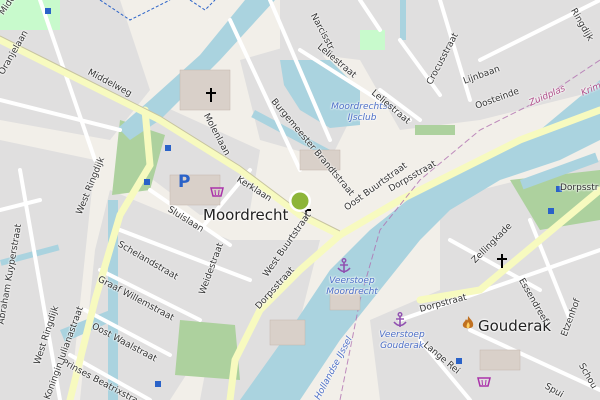 The image size is (600, 400). Describe the element at coordinates (468, 323) in the screenshot. I see `fire-icon` at that location.